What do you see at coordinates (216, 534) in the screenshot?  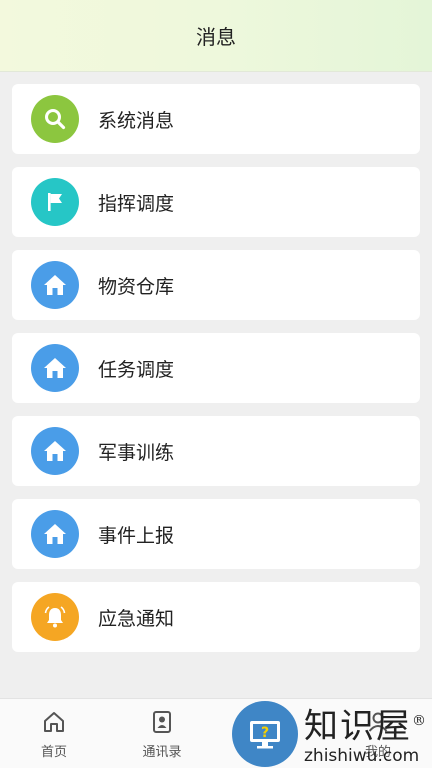 I see `menu-item-event-report: 事件上报` at bounding box center [216, 534].